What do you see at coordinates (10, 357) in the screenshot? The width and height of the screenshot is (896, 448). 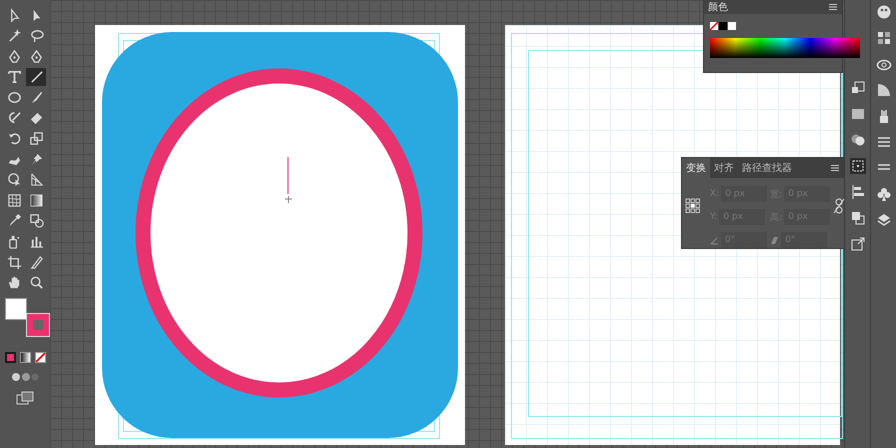 I see `color-mode-button` at bounding box center [10, 357].